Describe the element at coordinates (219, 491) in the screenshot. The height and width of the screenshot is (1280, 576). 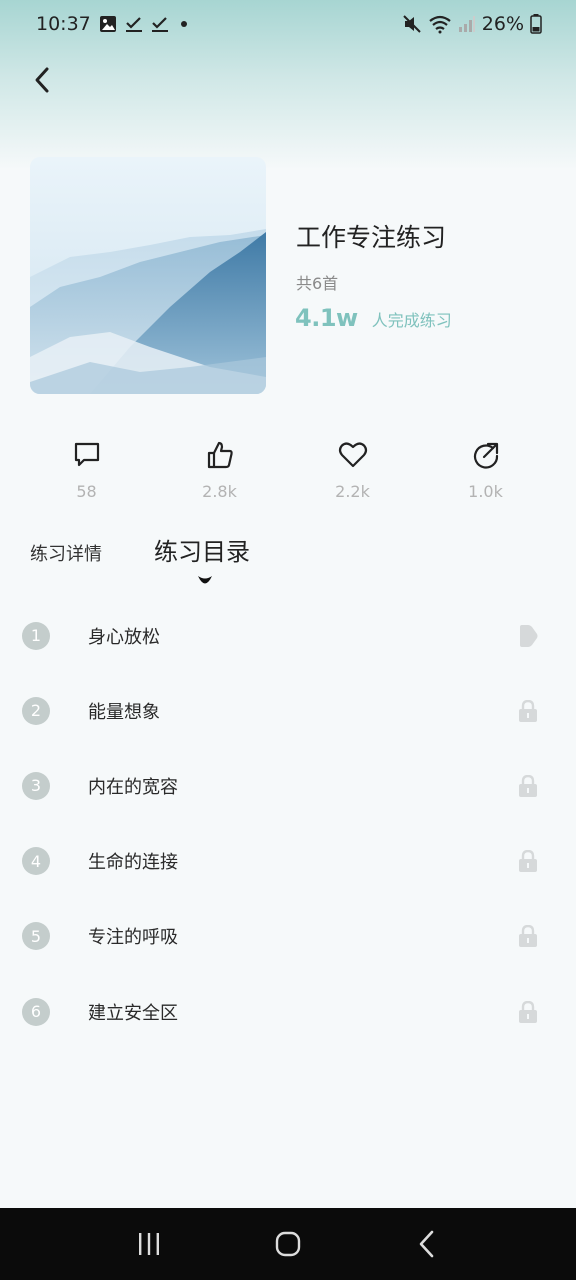
I see `like-count: 2.8k` at that location.